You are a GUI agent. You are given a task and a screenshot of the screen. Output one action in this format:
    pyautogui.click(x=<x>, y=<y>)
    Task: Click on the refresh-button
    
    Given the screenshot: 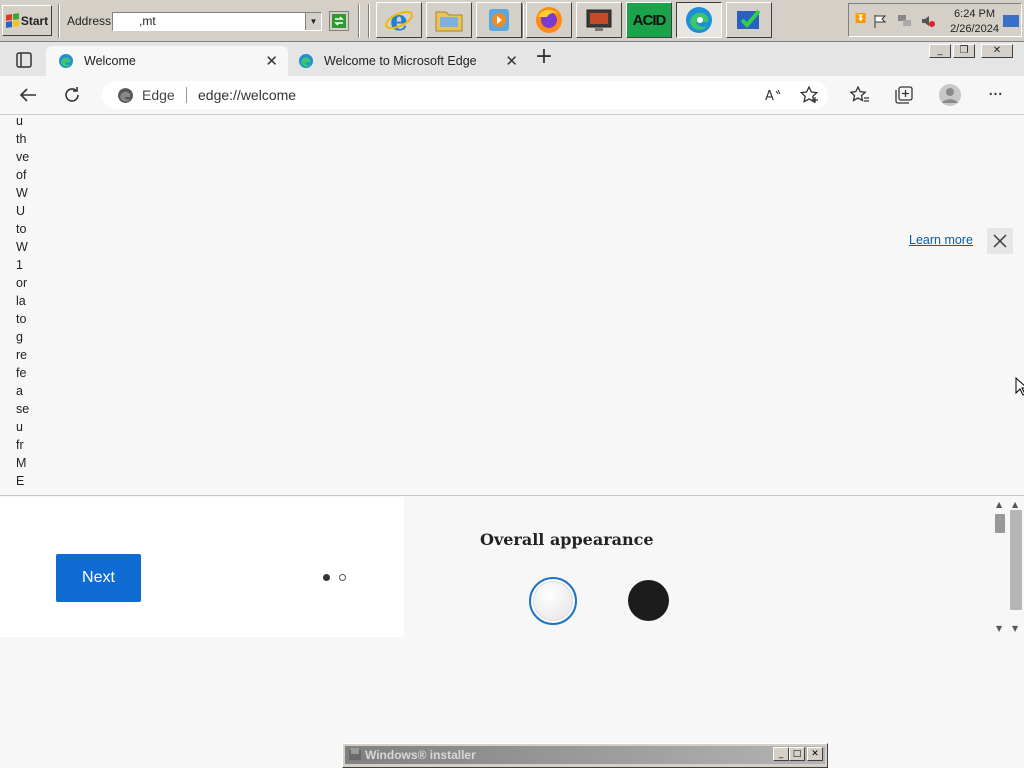 What is the action you would take?
    pyautogui.click(x=72, y=95)
    